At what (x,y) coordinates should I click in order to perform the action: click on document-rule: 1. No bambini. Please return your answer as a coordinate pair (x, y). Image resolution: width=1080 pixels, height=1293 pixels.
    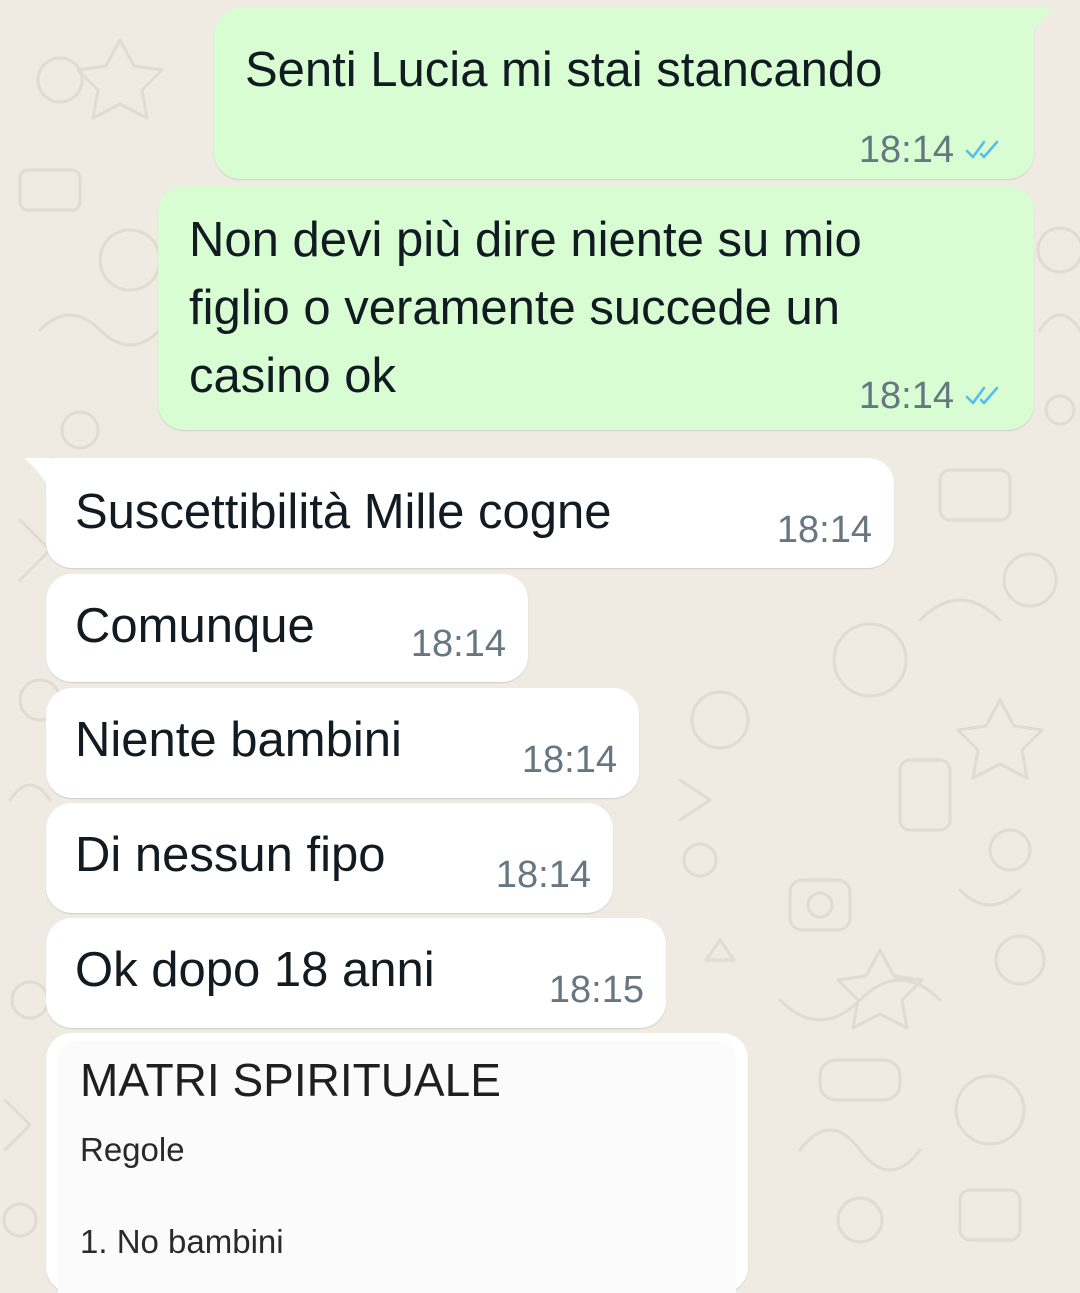
    Looking at the image, I should click on (182, 1241).